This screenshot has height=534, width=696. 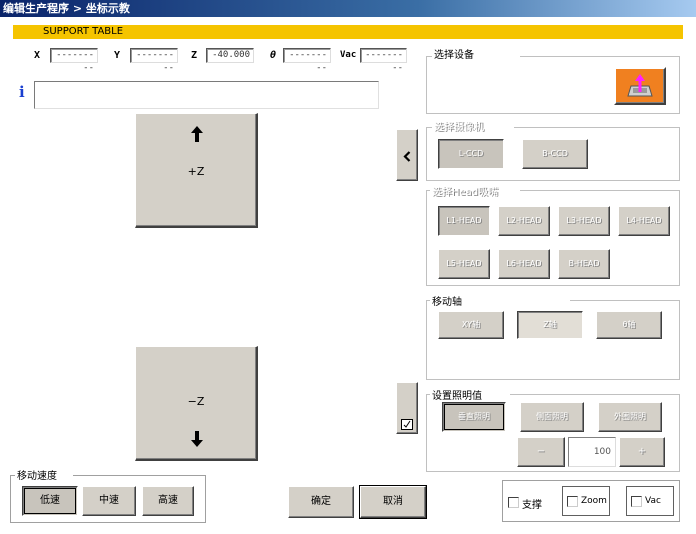 I want to click on jog-down-button: −Z, so click(x=196, y=403).